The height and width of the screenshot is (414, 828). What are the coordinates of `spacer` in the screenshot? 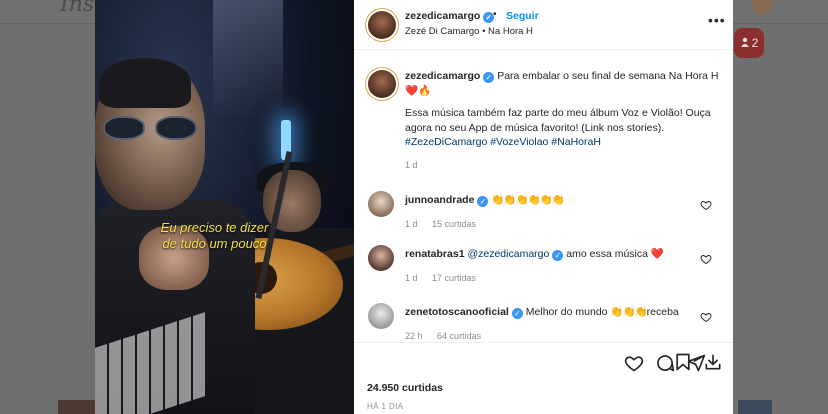 It's located at (271, 363).